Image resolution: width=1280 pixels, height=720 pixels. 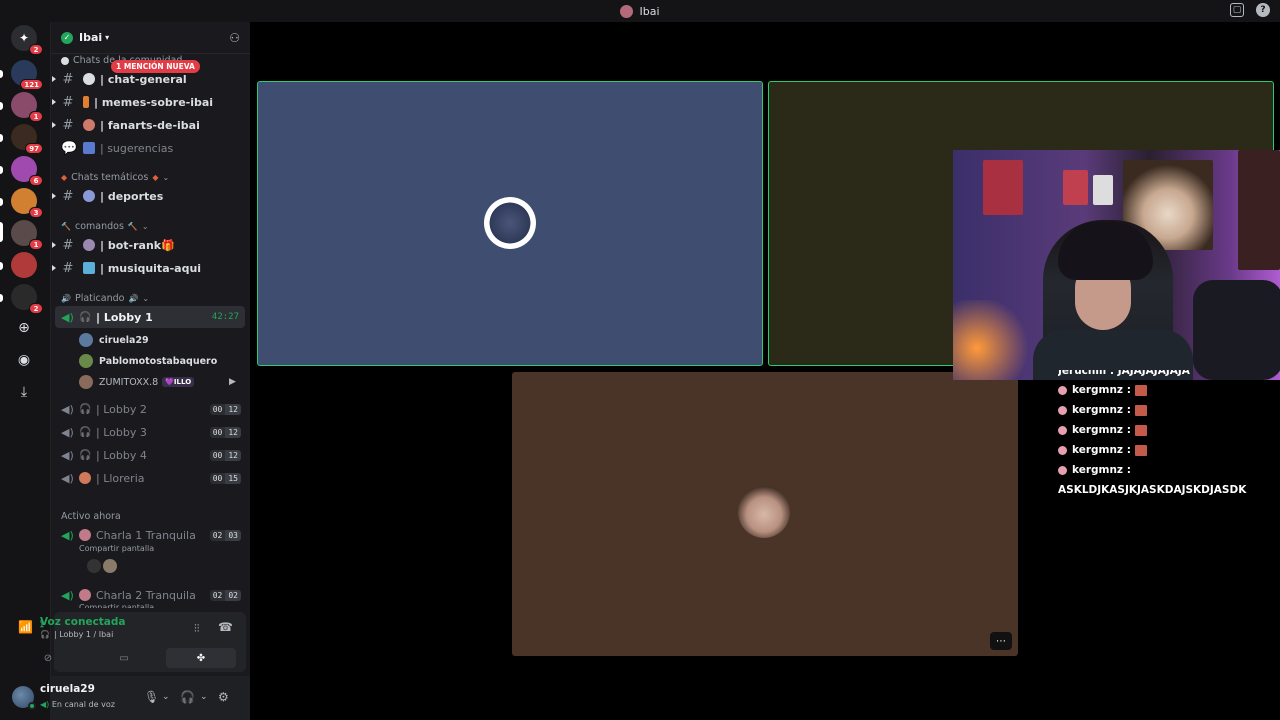 I want to click on emoji-icon, so click(x=85, y=595).